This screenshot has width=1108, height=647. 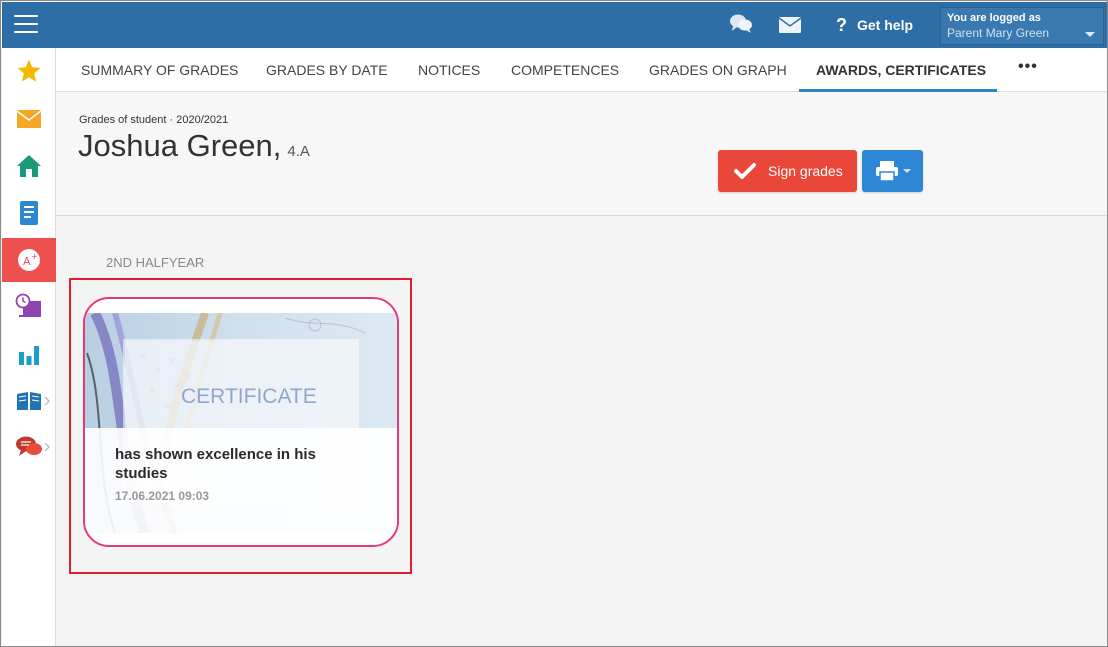 I want to click on sidebar-item-home, so click(x=29, y=166).